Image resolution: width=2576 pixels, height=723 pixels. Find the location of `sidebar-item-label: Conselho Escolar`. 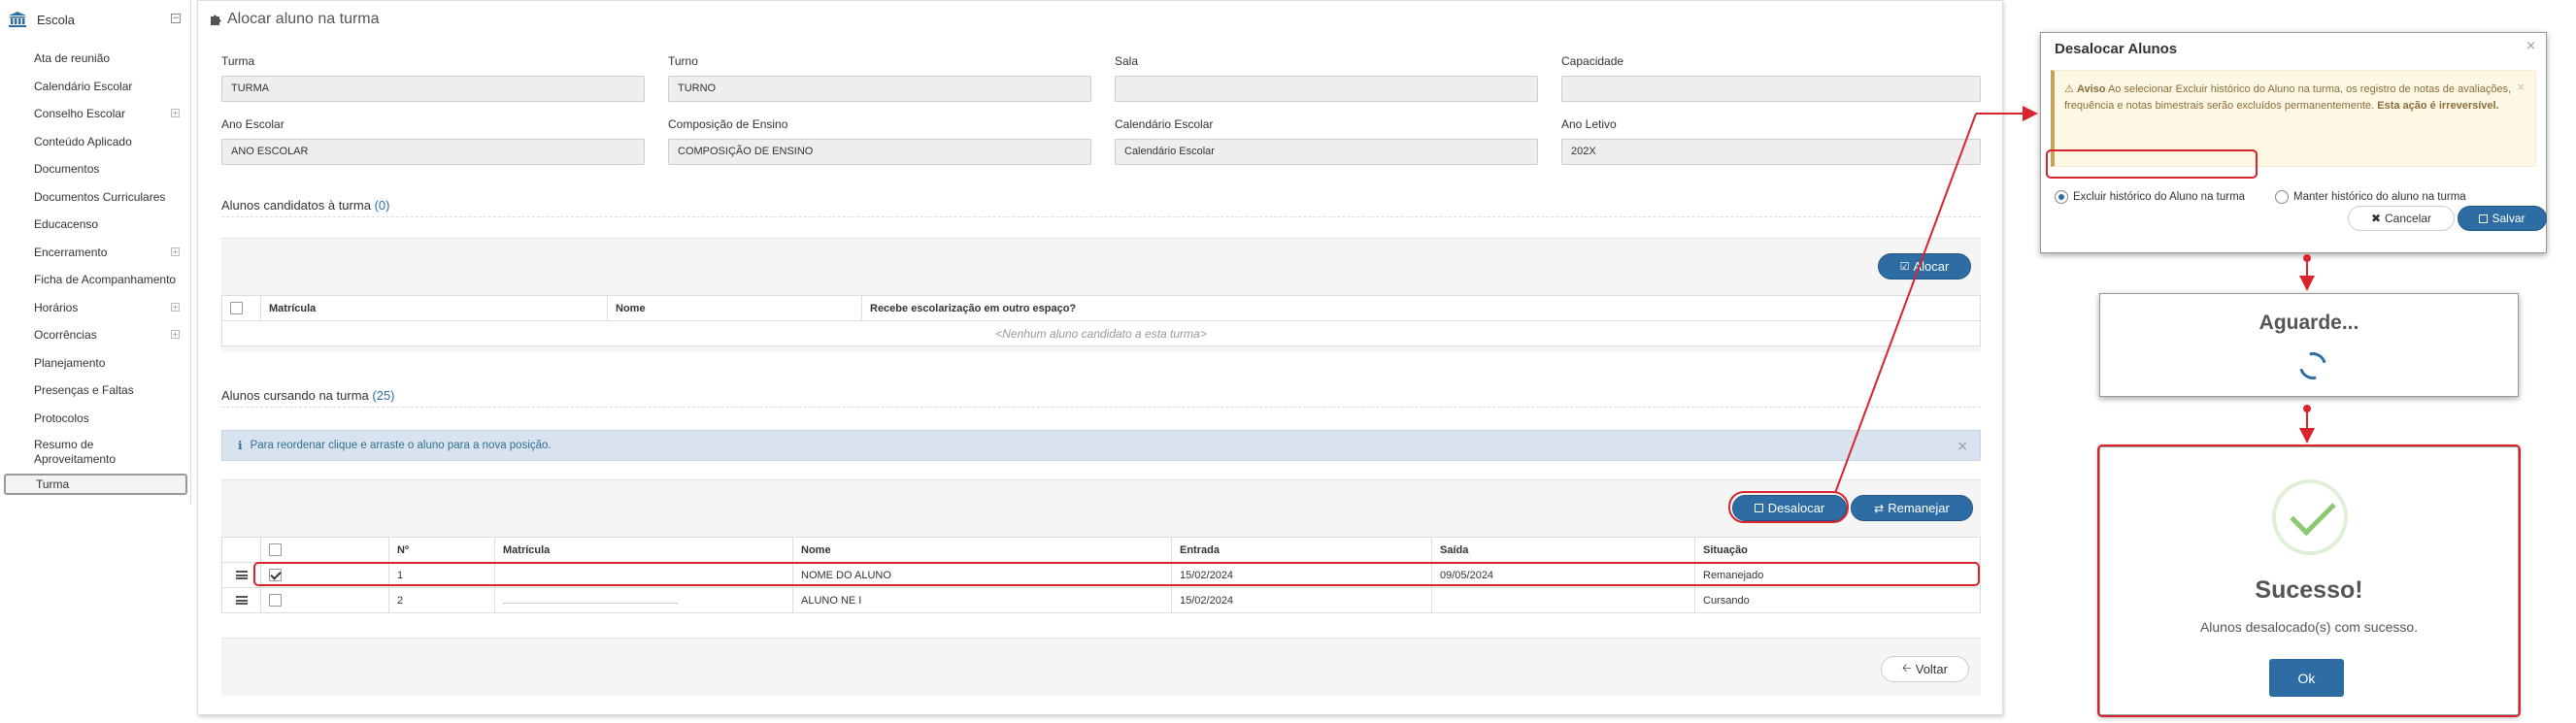

sidebar-item-label: Conselho Escolar is located at coordinates (80, 114).